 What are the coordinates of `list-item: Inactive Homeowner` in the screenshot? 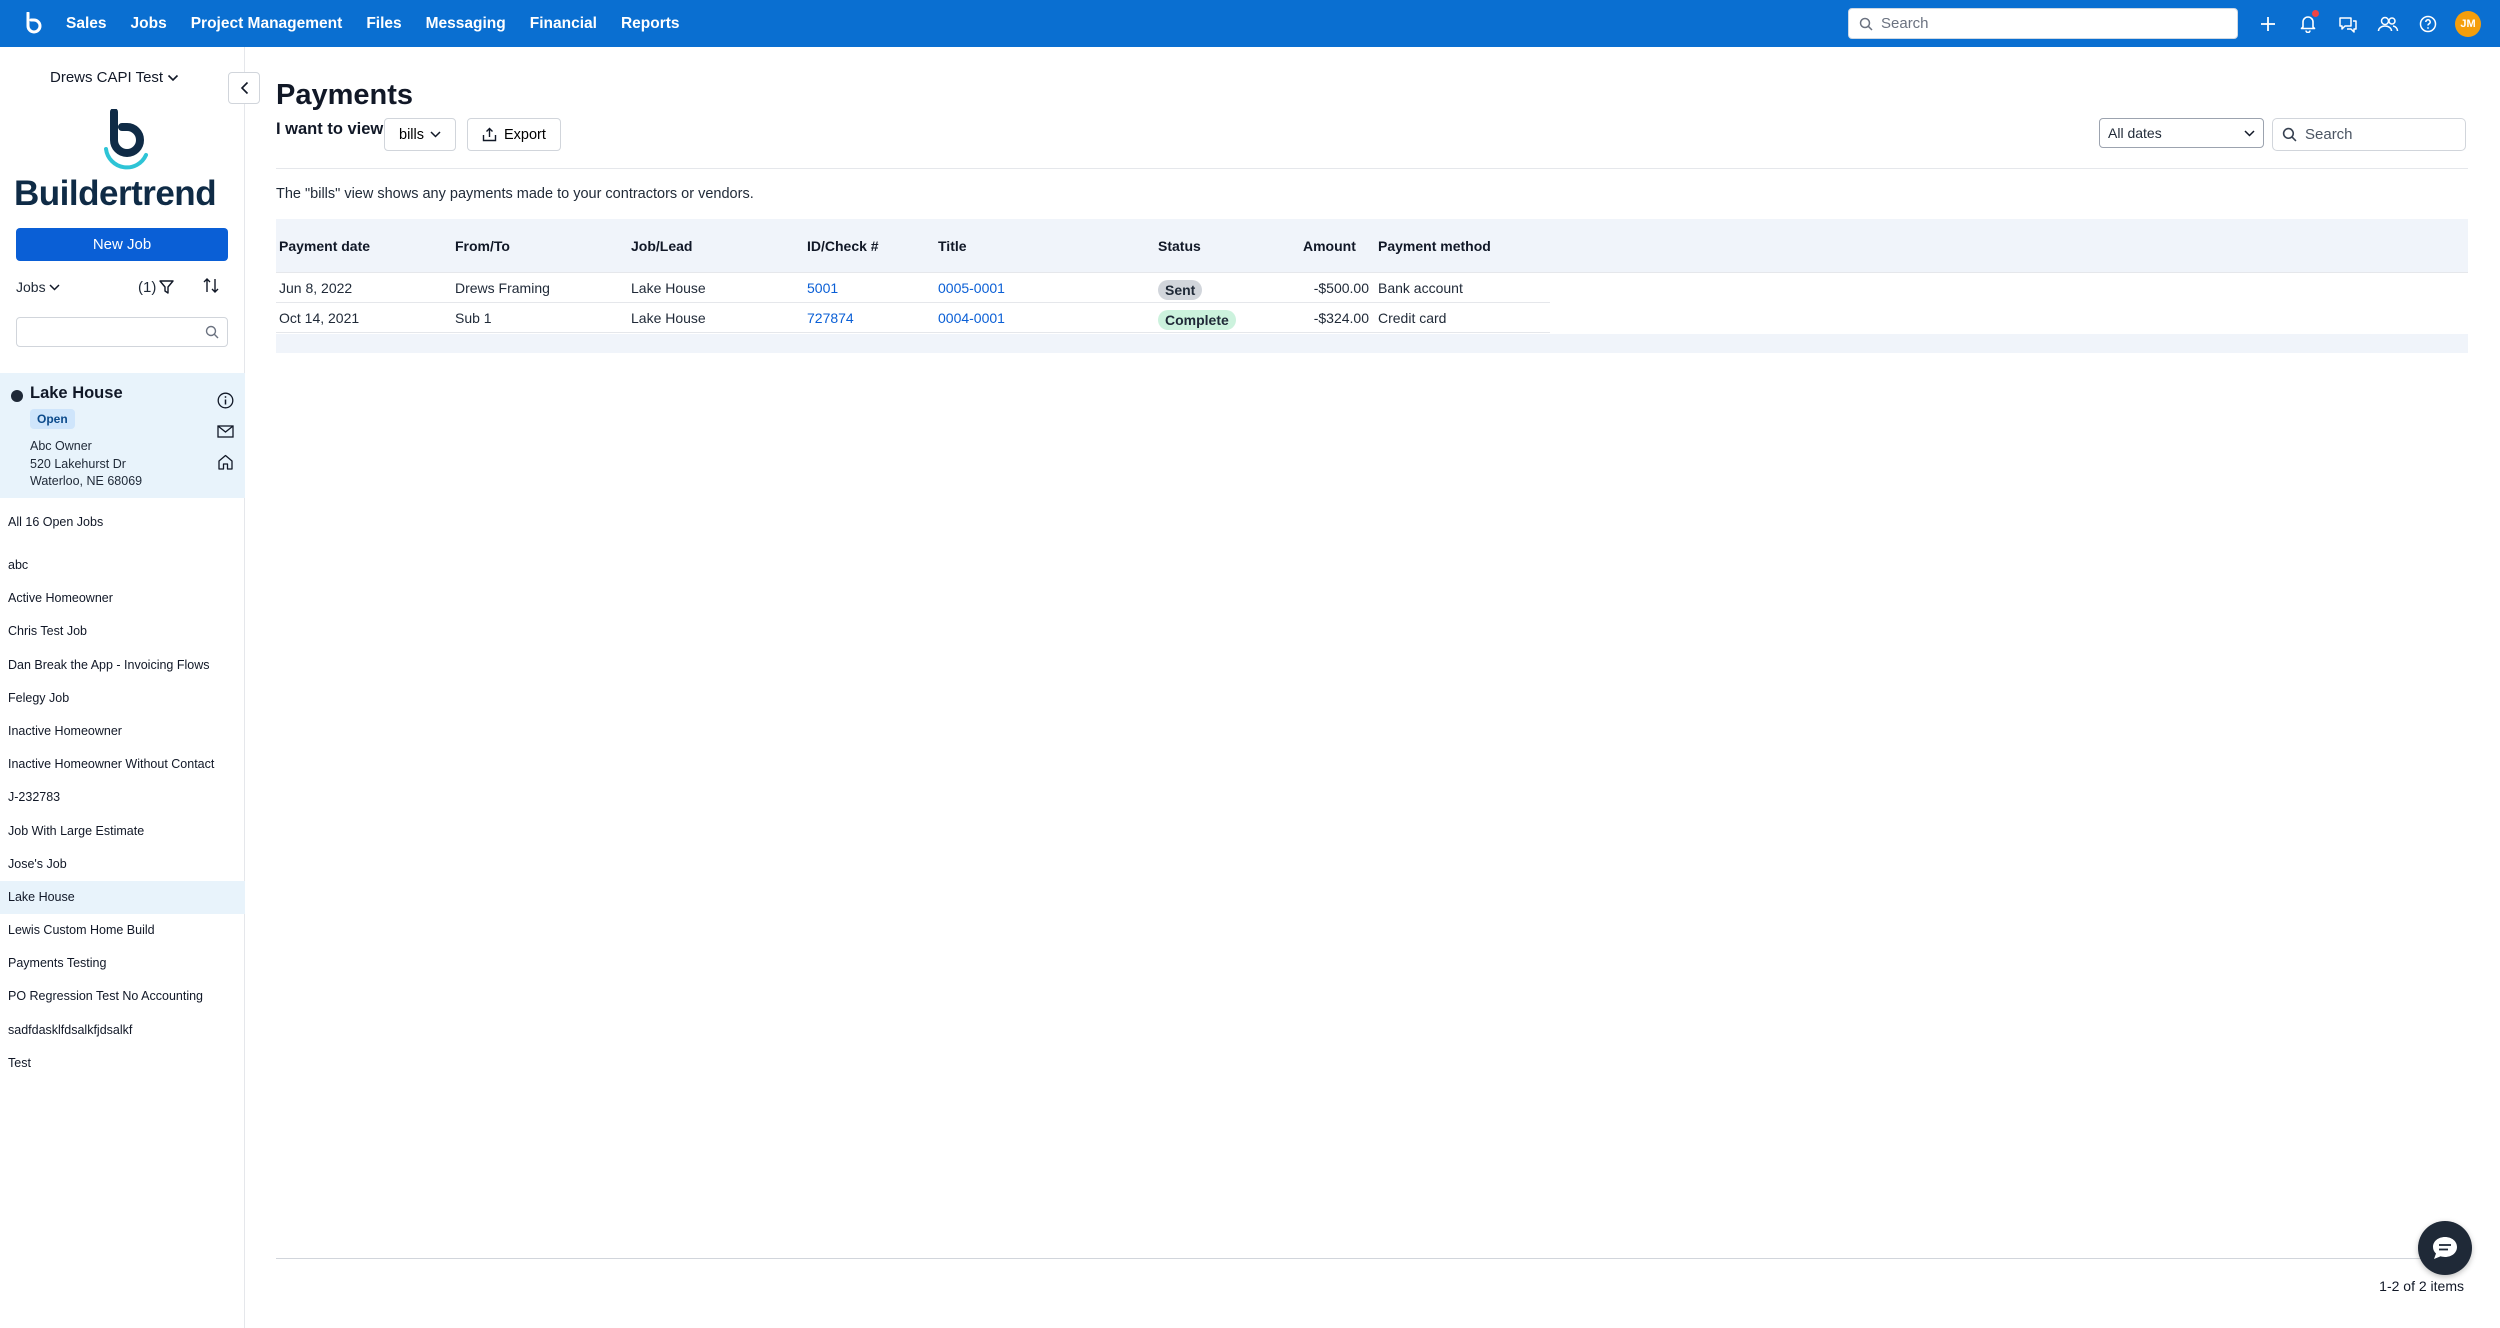 It's located at (122, 731).